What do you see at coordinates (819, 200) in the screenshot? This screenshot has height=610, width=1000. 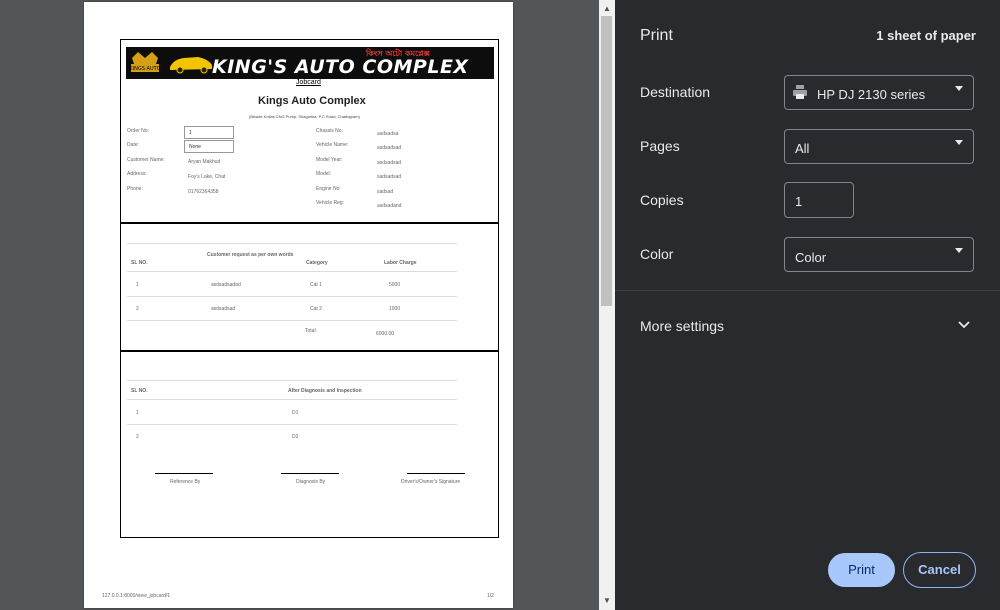 I see `copies-input: 1` at bounding box center [819, 200].